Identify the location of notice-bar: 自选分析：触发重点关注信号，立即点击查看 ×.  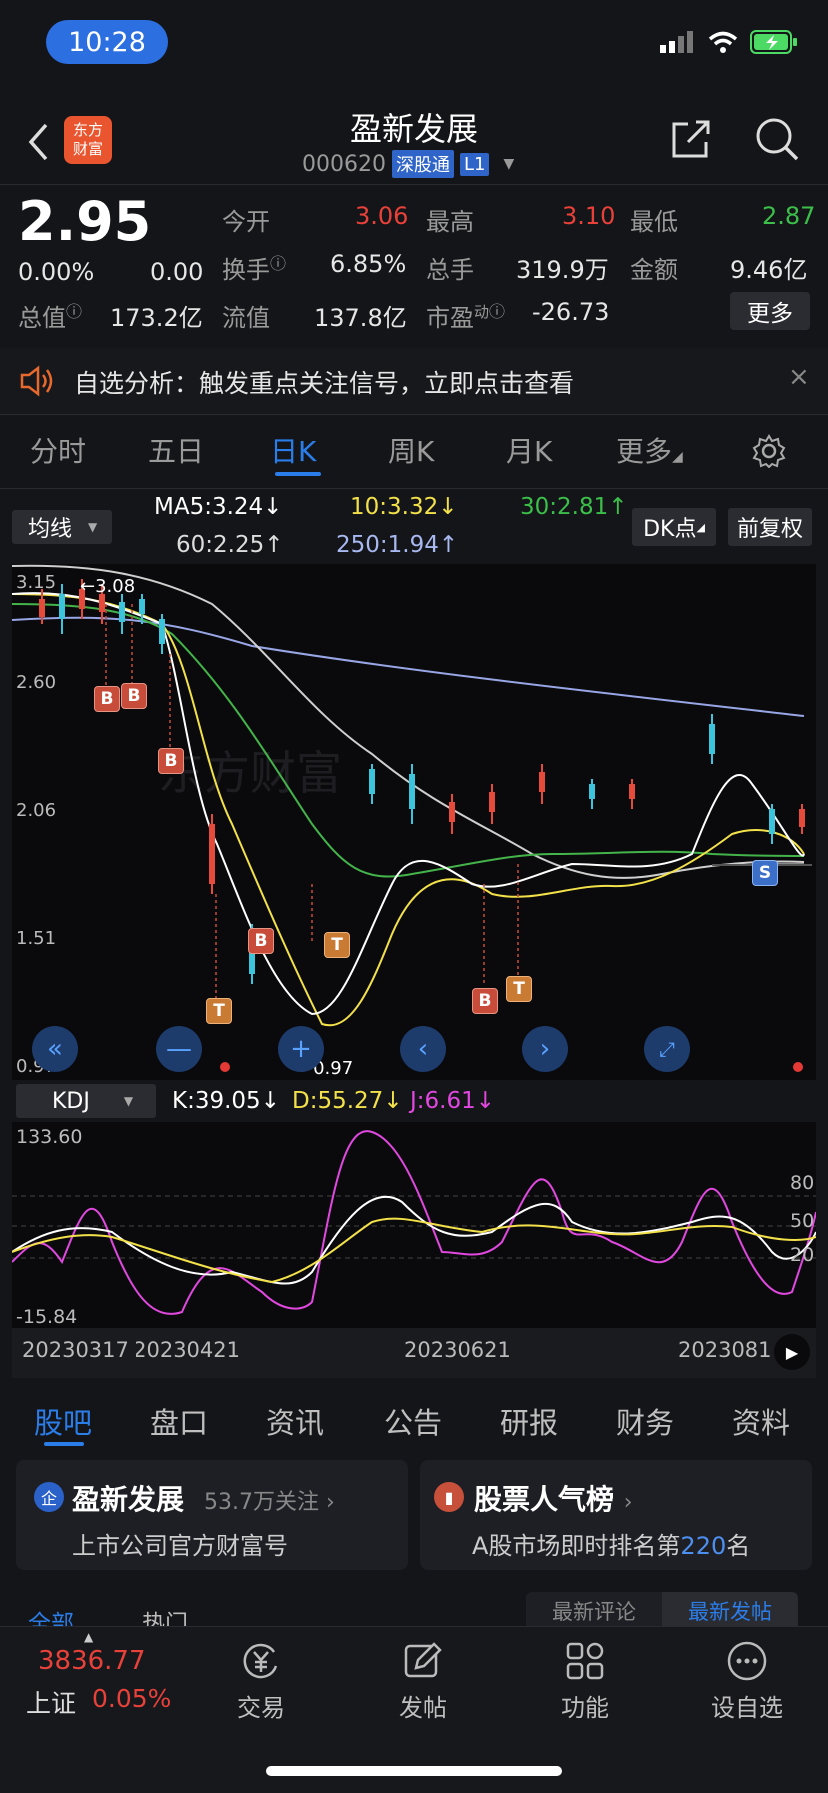
(414, 381).